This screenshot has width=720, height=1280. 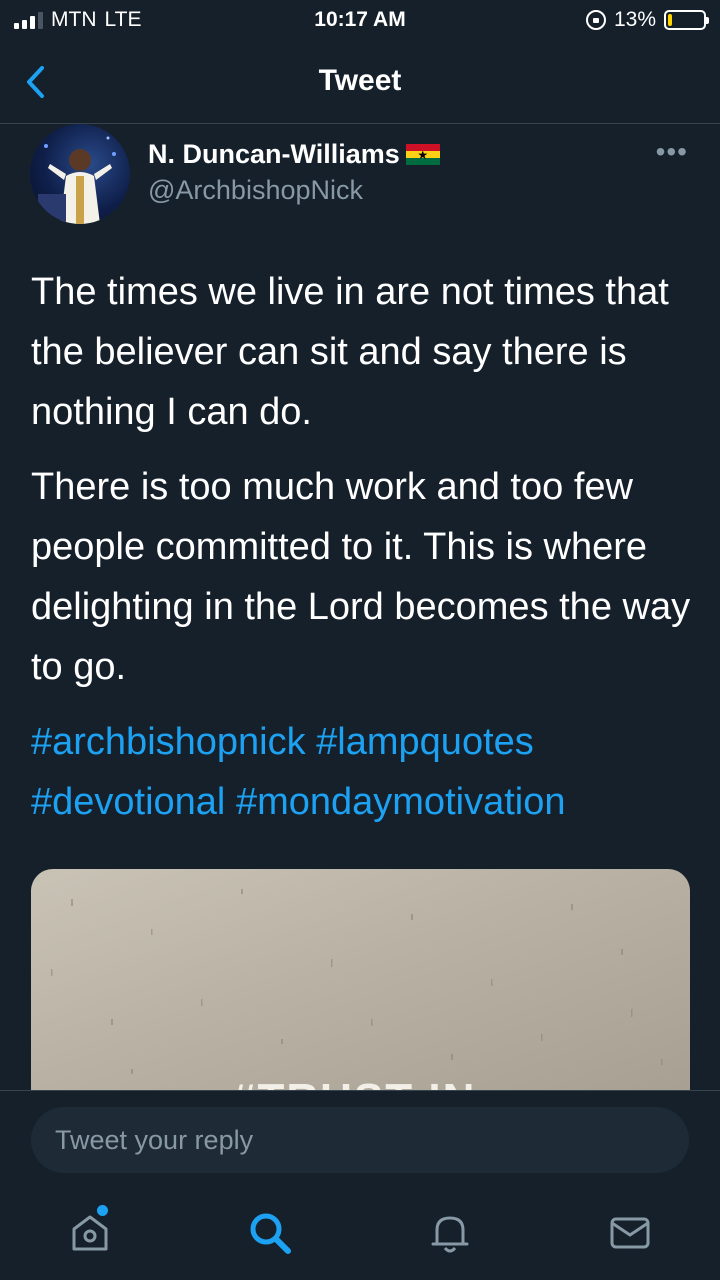 What do you see at coordinates (154, 1139) in the screenshot?
I see `reply-placeholder: Tweet your reply` at bounding box center [154, 1139].